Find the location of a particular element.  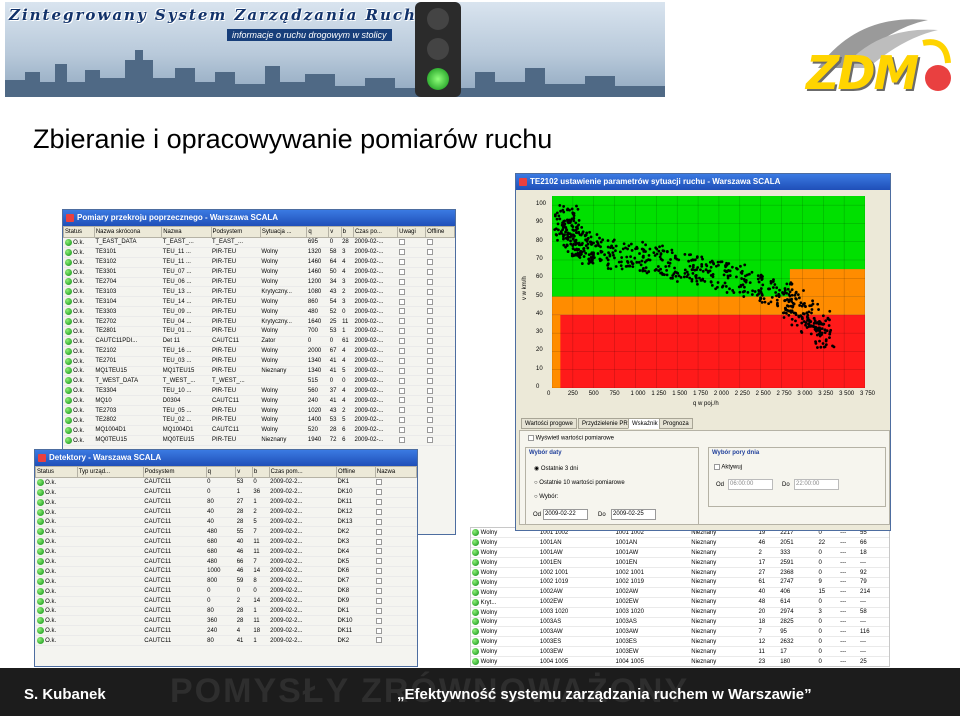

table-row: O.k. CAUTC11 480 66 7 2009-02-2... DK5 is located at coordinates (226, 562).